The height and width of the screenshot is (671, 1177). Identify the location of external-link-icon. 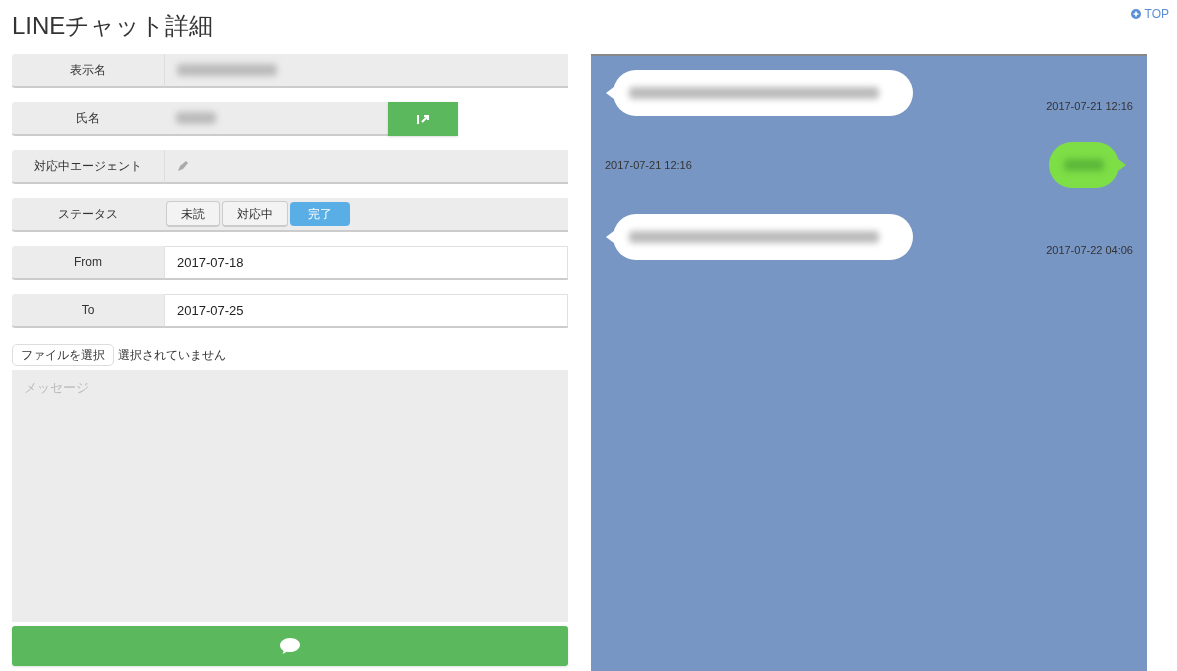
(423, 119).